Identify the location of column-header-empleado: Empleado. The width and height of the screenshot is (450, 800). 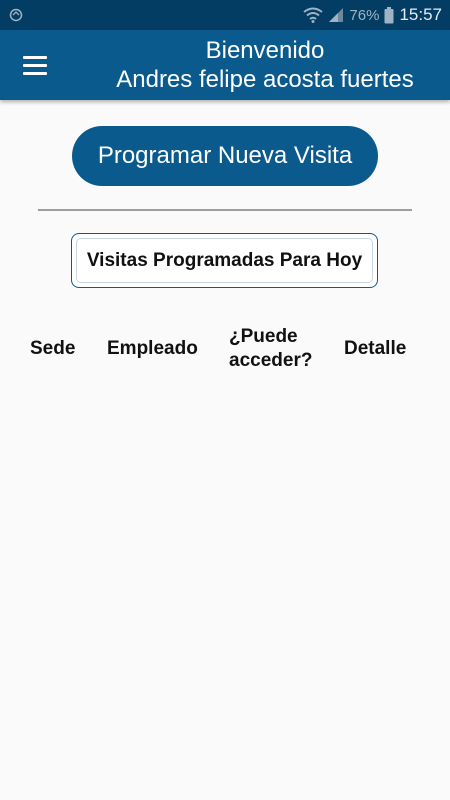
(152, 348).